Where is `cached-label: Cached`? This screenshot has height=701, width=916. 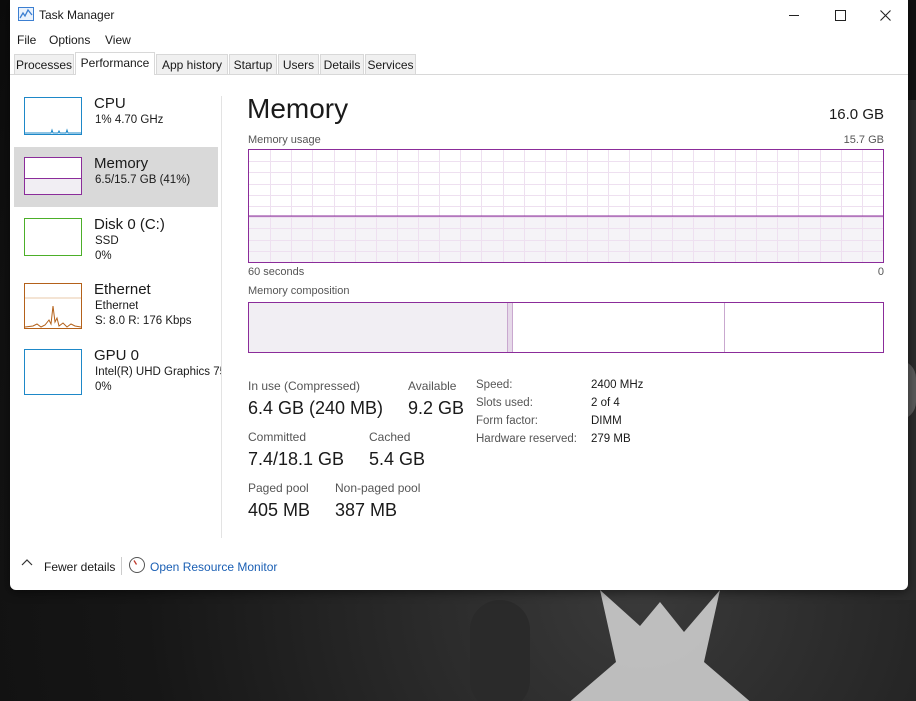 cached-label: Cached is located at coordinates (390, 437).